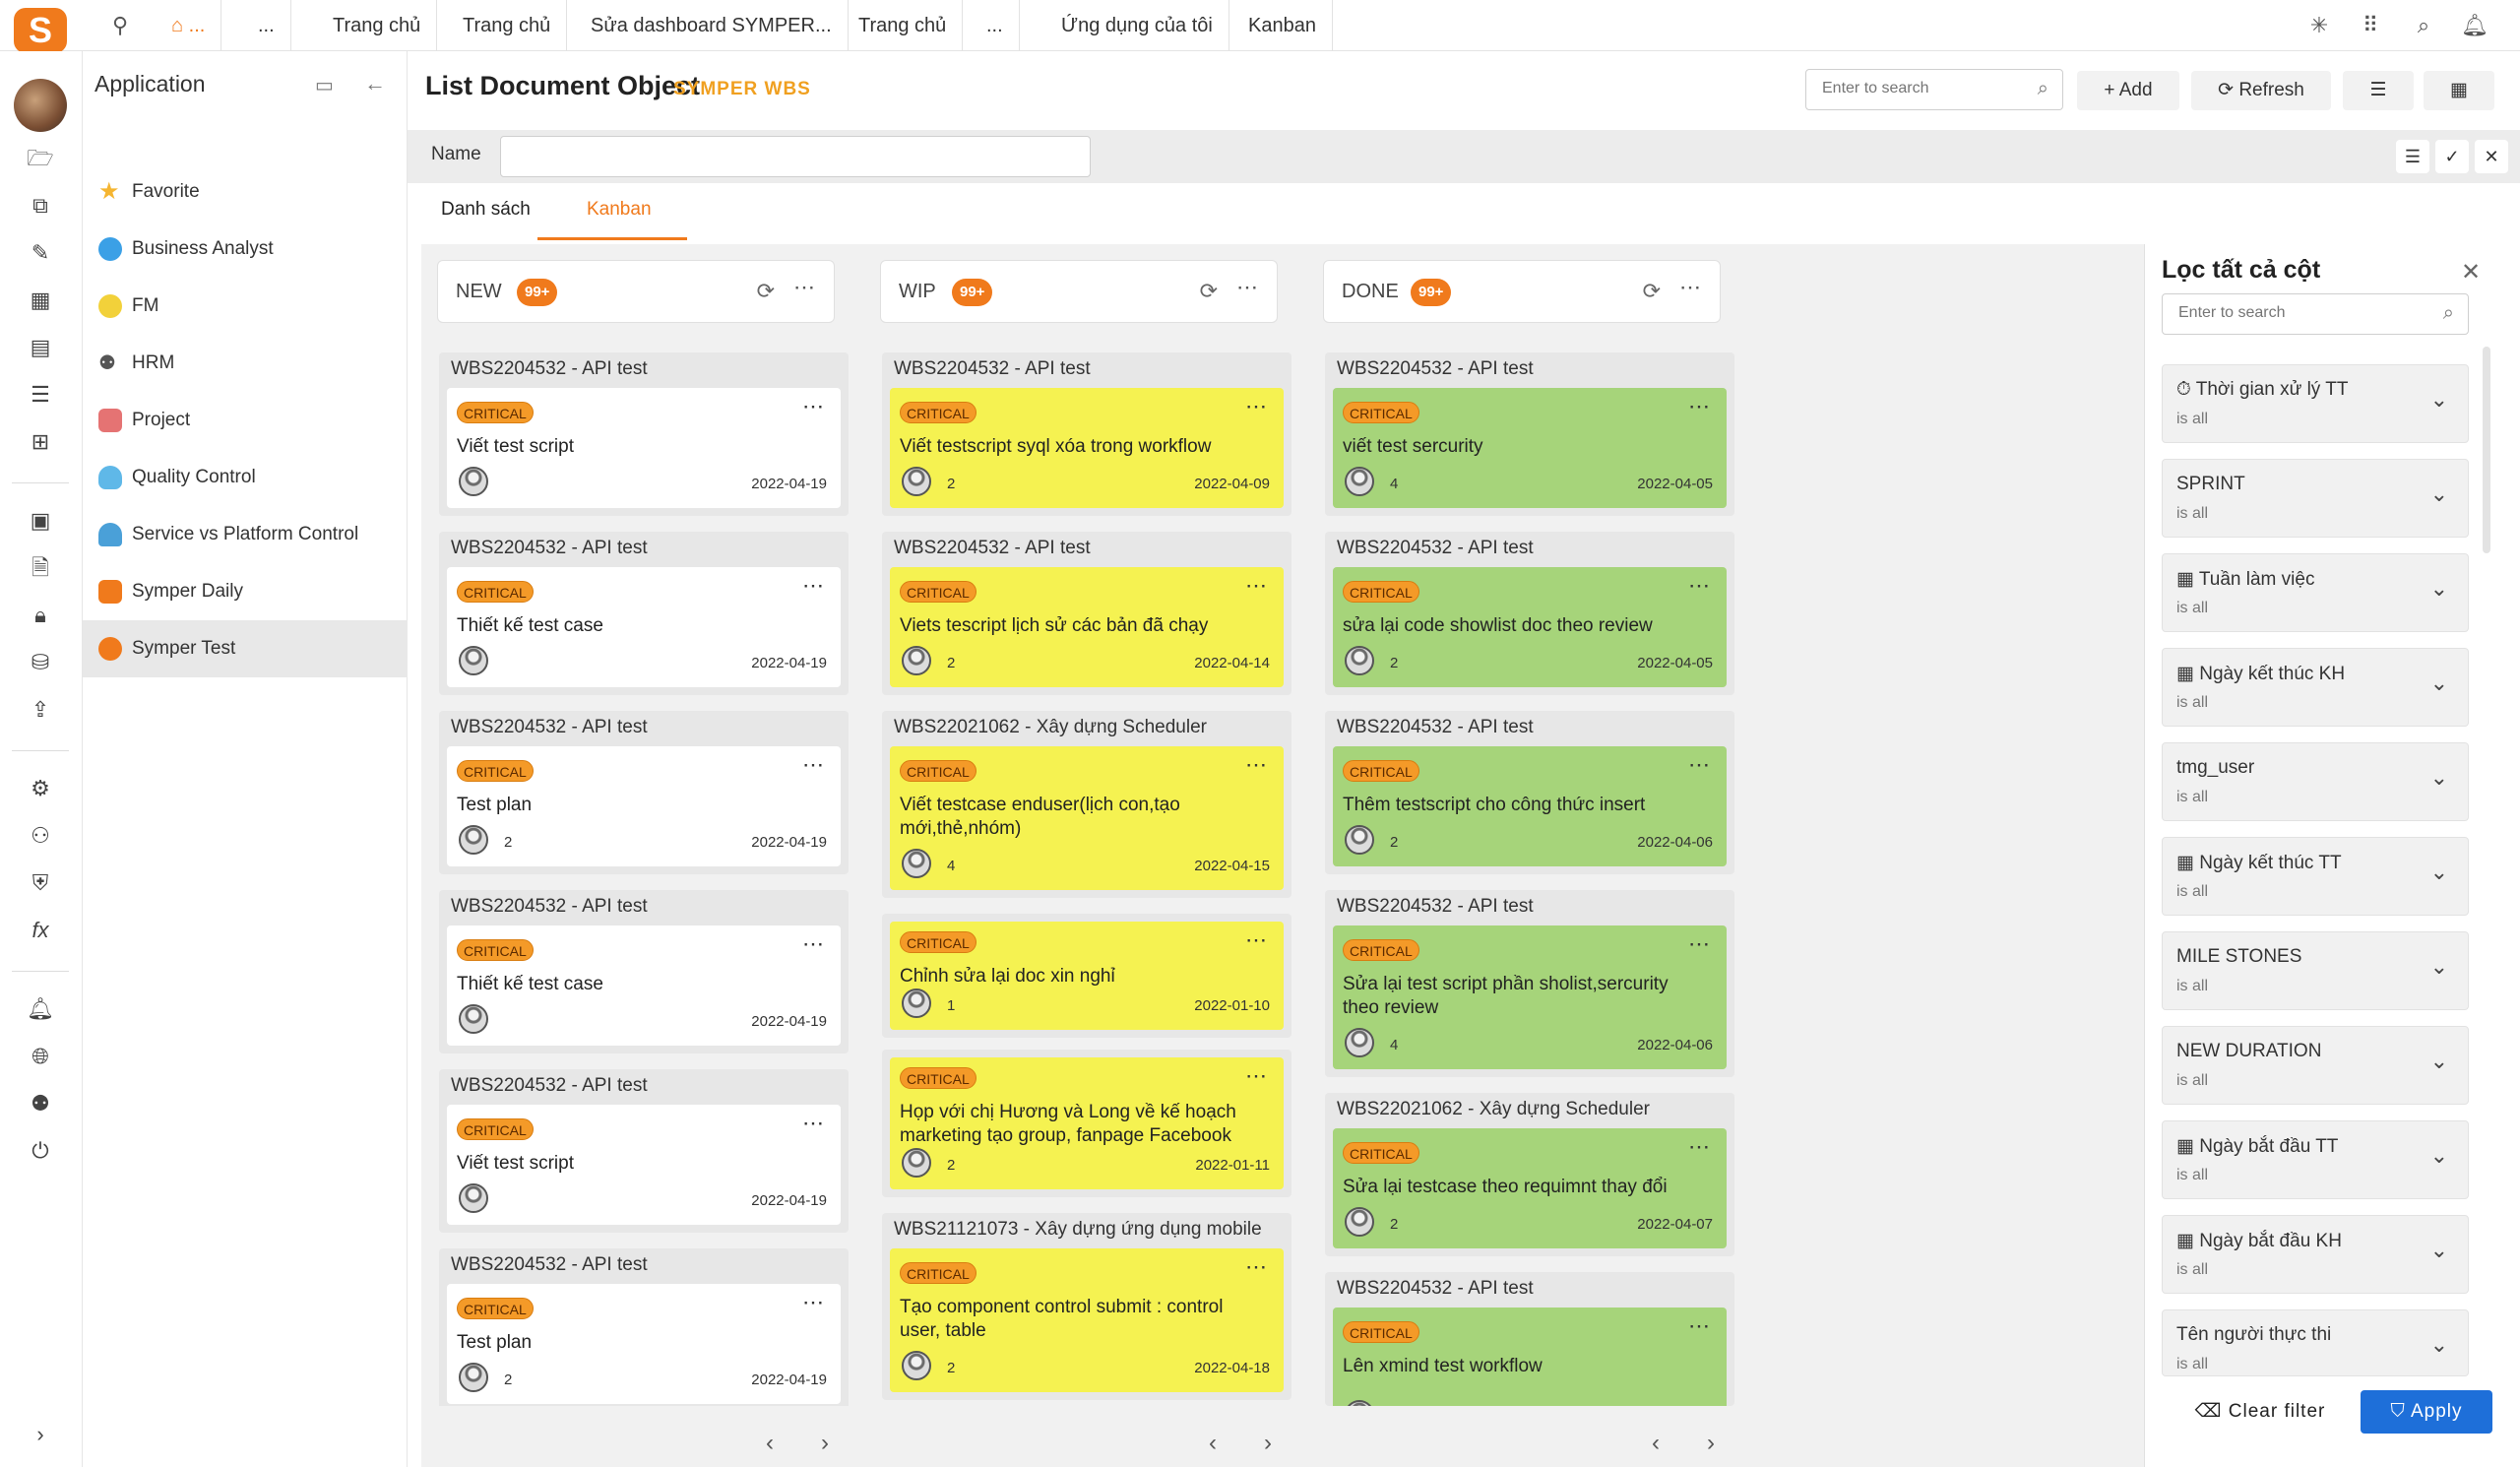 The width and height of the screenshot is (2520, 1467). Describe the element at coordinates (324, 85) in the screenshot. I see `layout-toggle-icon: ▭` at that location.